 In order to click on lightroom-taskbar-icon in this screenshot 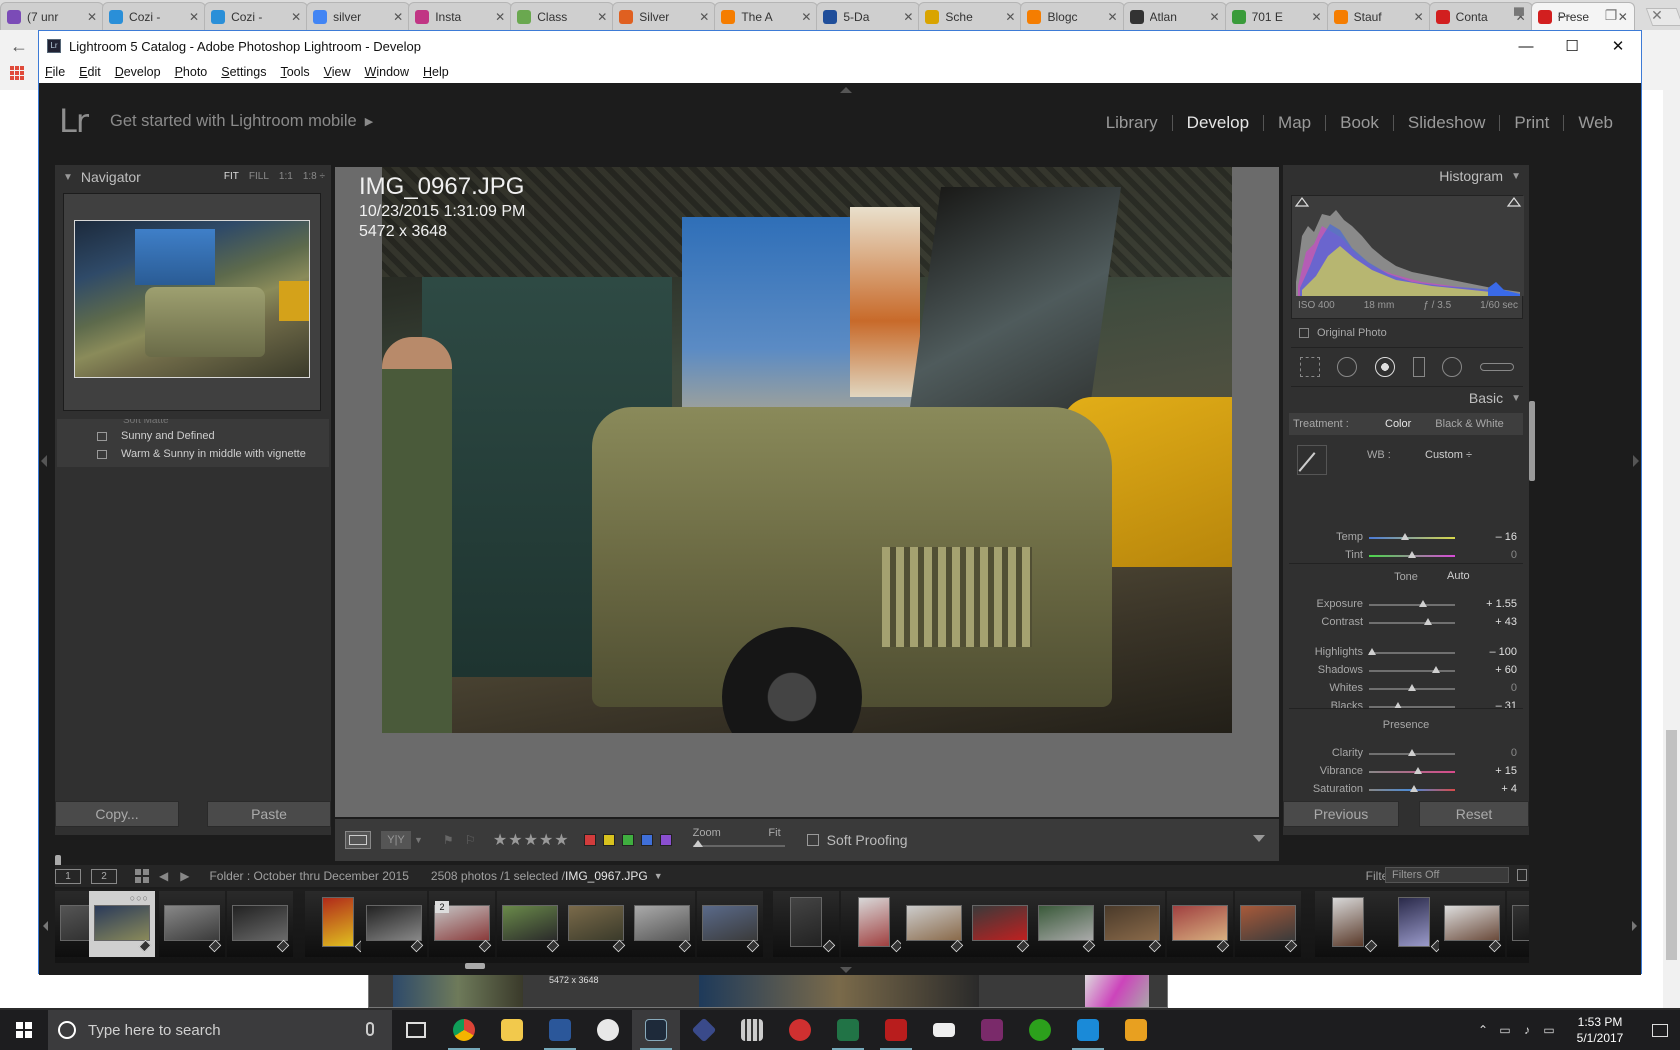, I will do `click(656, 1030)`.